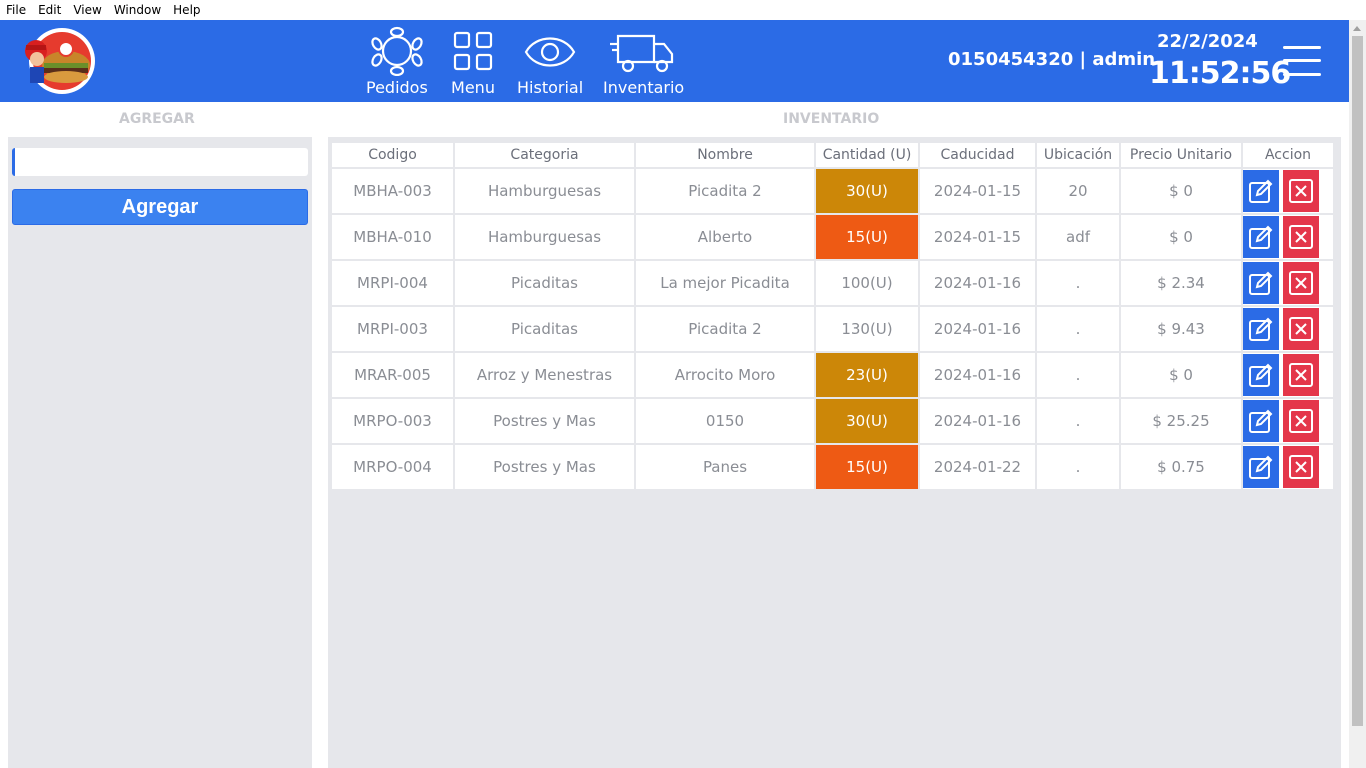 This screenshot has height=768, width=1366. I want to click on nav-menu: Menu, so click(473, 61).